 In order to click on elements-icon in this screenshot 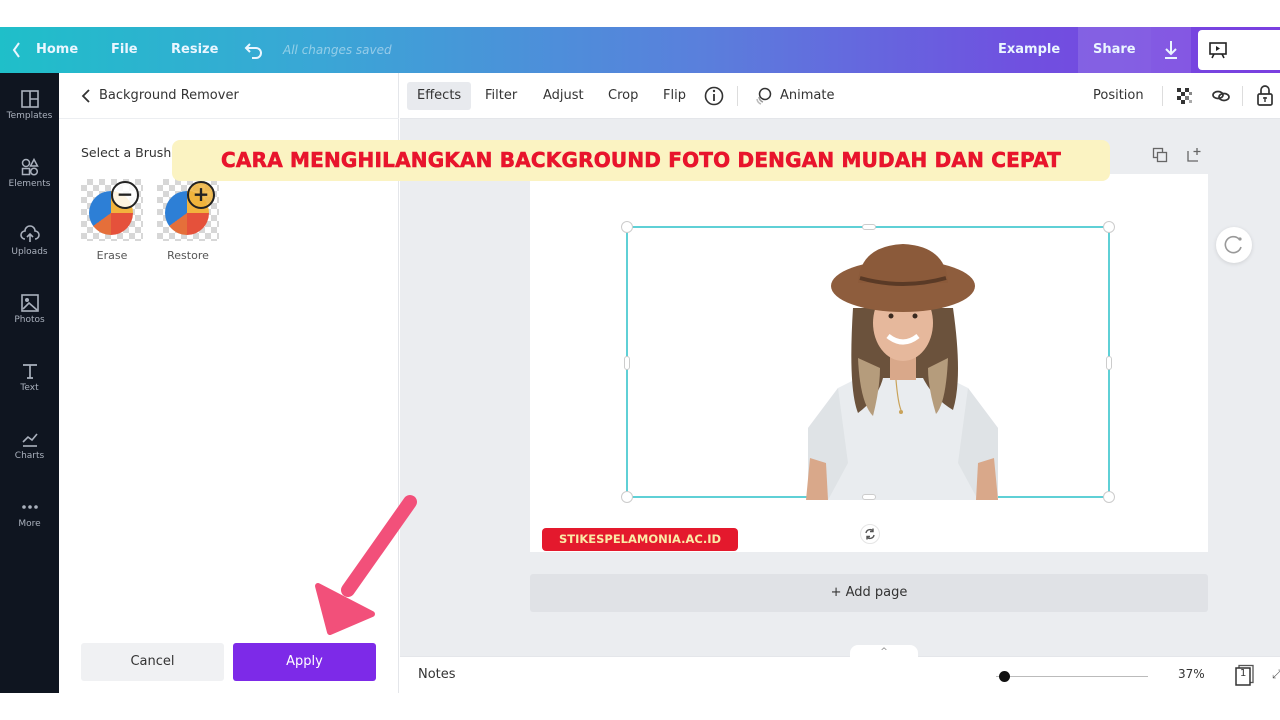, I will do `click(30, 166)`.